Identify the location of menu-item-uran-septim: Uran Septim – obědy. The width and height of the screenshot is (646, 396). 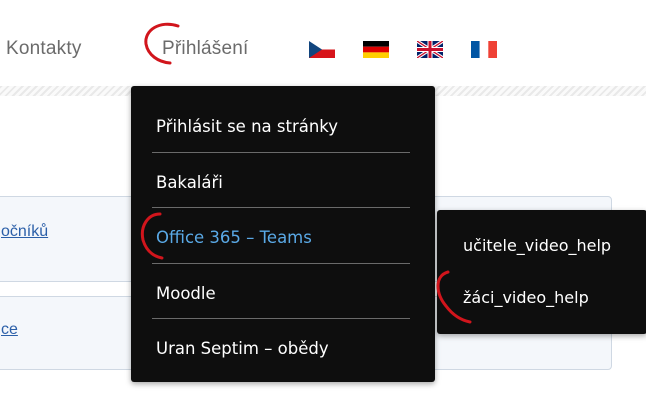
(242, 348).